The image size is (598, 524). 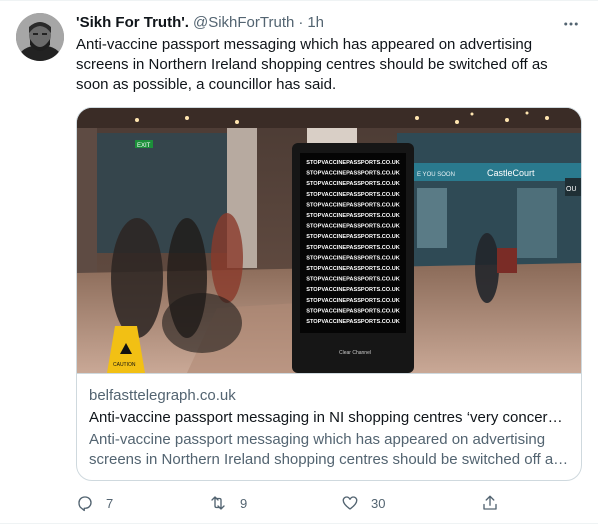 I want to click on more-horizontal-icon, so click(x=571, y=24).